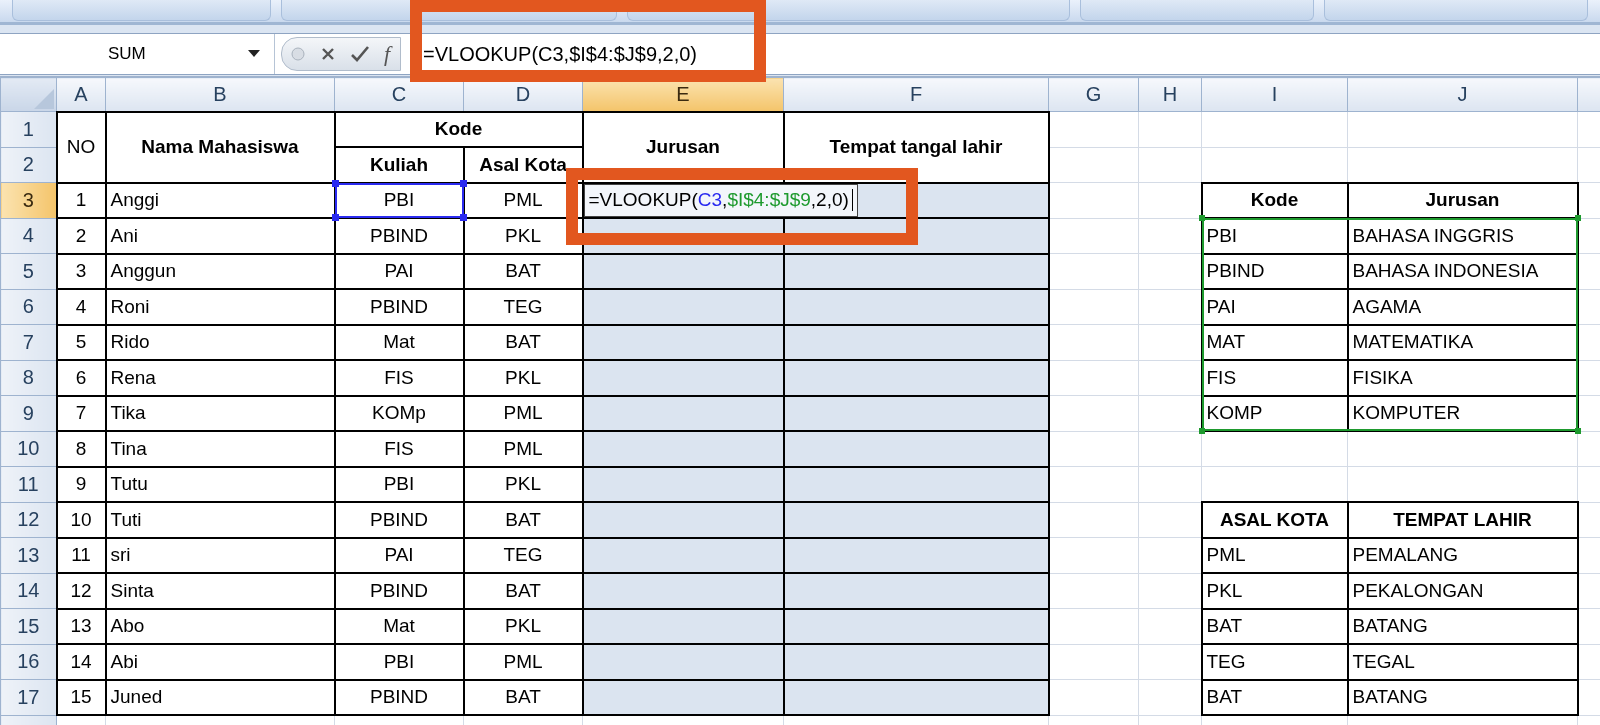 The image size is (1600, 725). Describe the element at coordinates (135, 200) in the screenshot. I see `table-cell: Anggi` at that location.